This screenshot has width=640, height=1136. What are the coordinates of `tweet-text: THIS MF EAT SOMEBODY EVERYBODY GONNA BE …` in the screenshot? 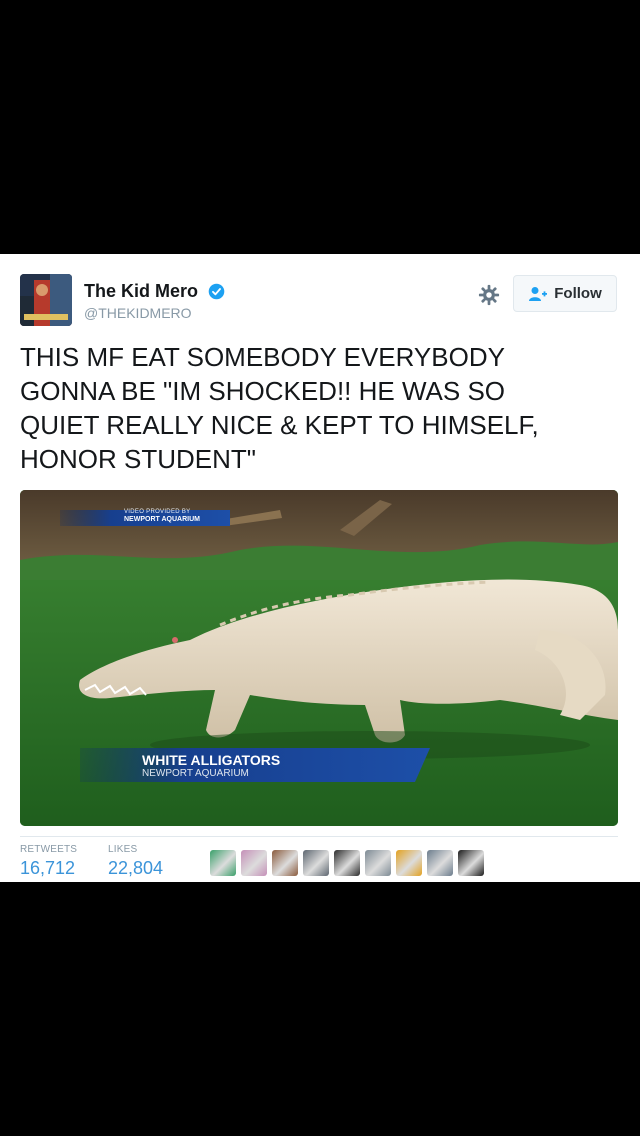 It's located at (279, 408).